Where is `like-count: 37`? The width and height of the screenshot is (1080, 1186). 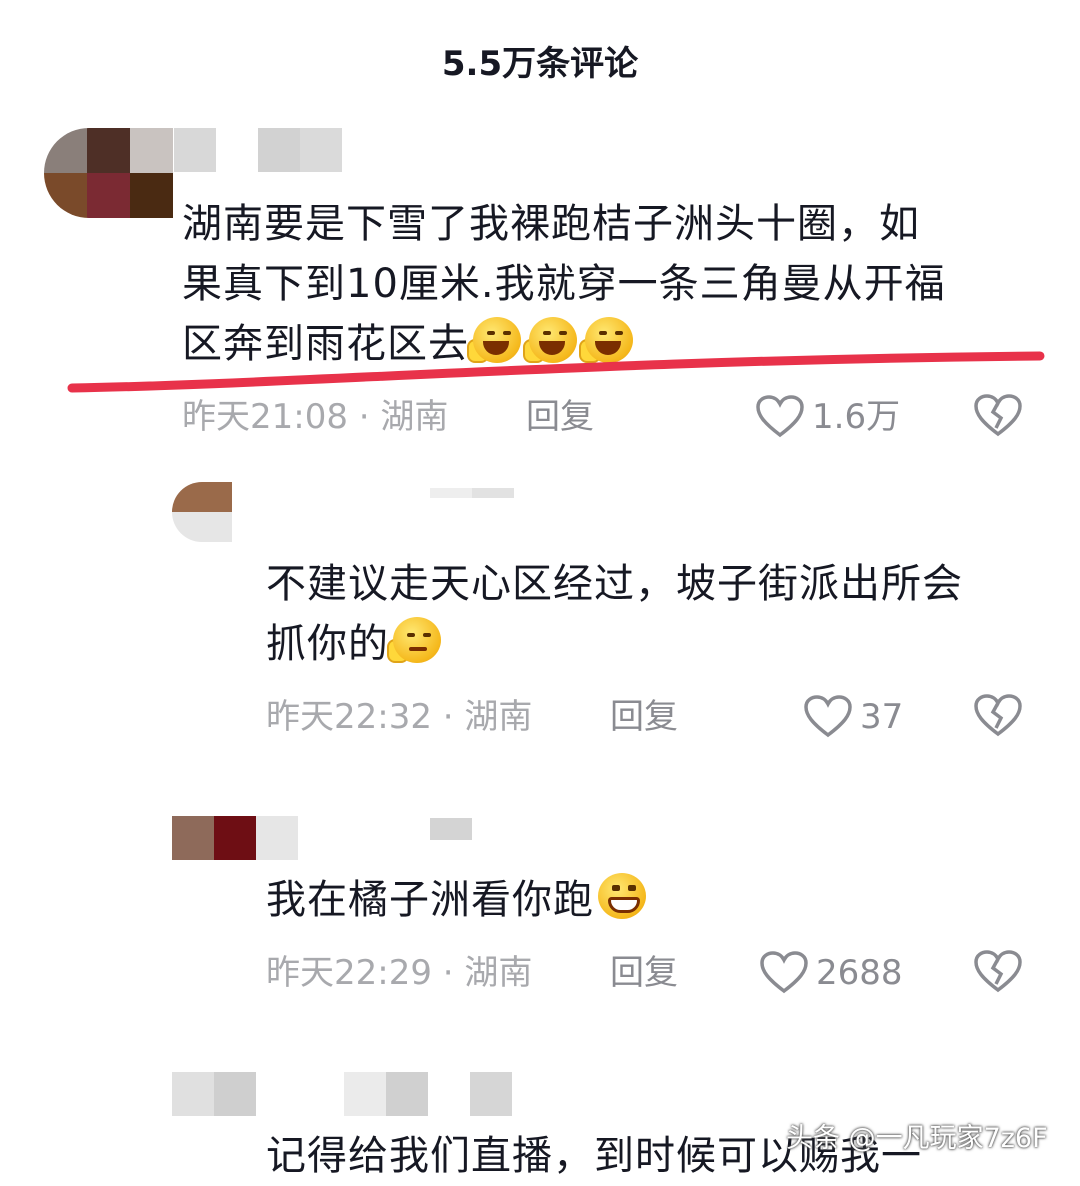
like-count: 37 is located at coordinates (882, 717).